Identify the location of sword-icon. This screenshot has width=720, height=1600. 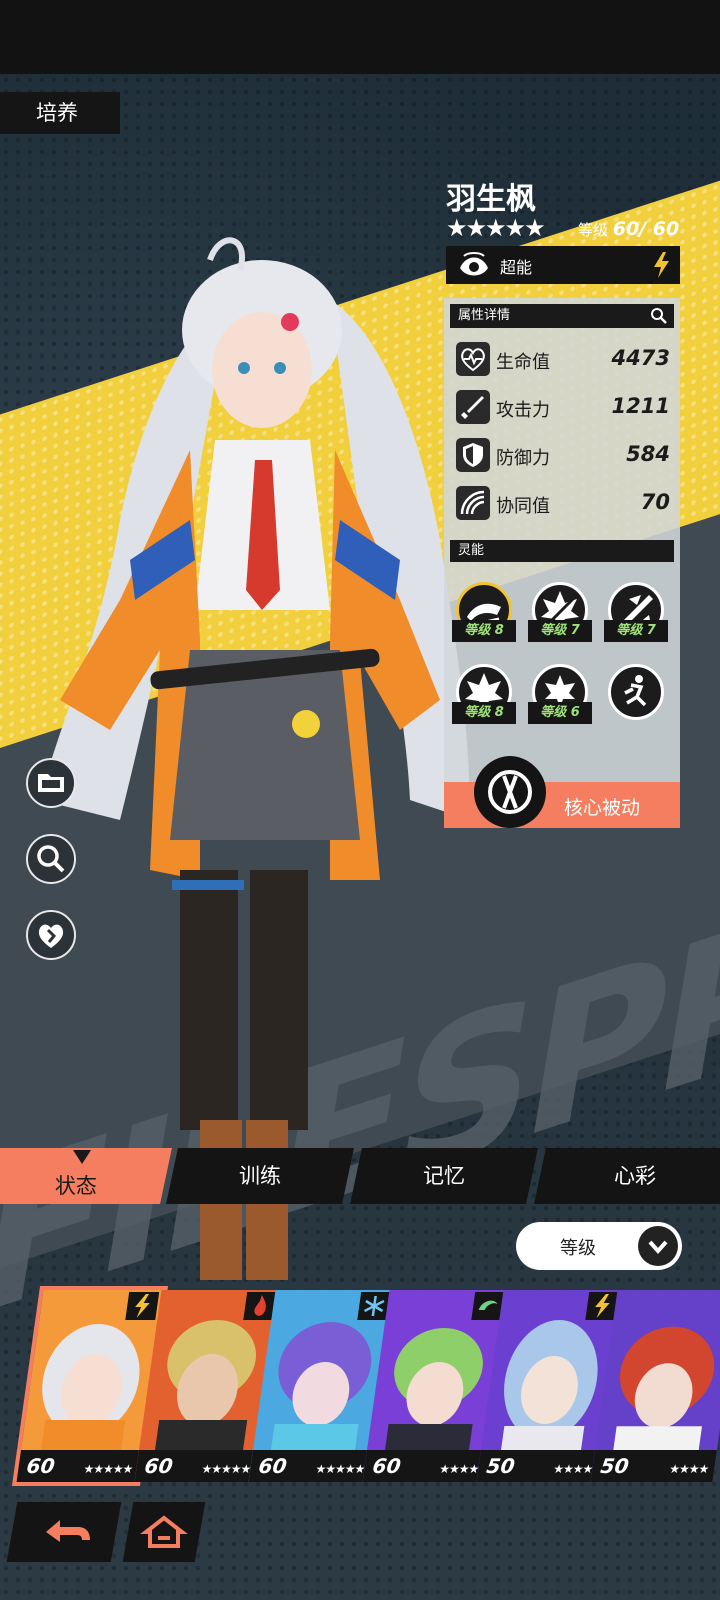
(473, 407).